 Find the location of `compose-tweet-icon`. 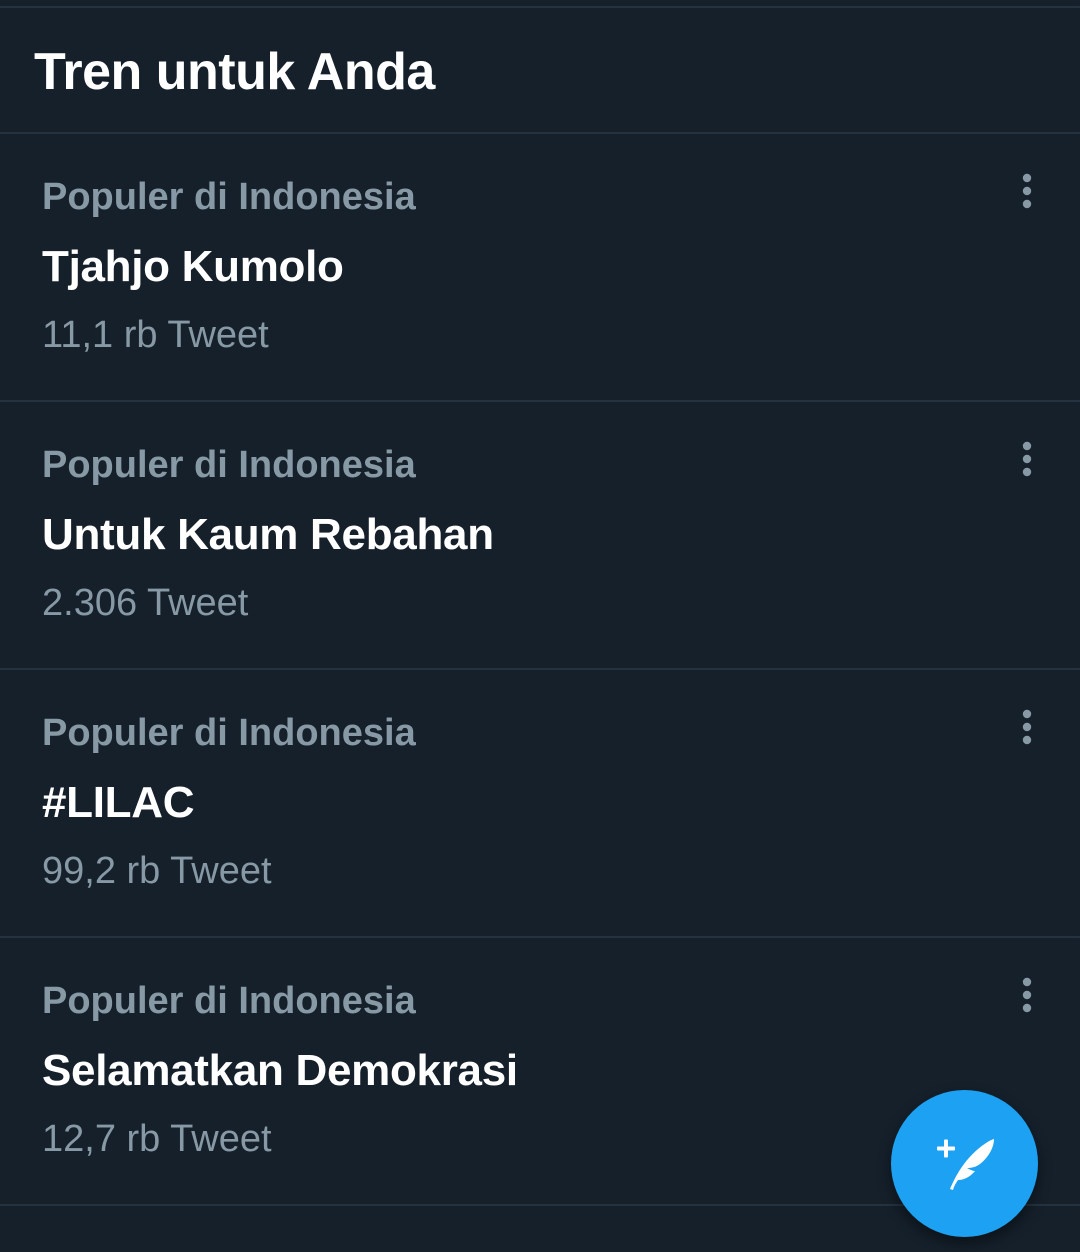

compose-tweet-icon is located at coordinates (965, 1164).